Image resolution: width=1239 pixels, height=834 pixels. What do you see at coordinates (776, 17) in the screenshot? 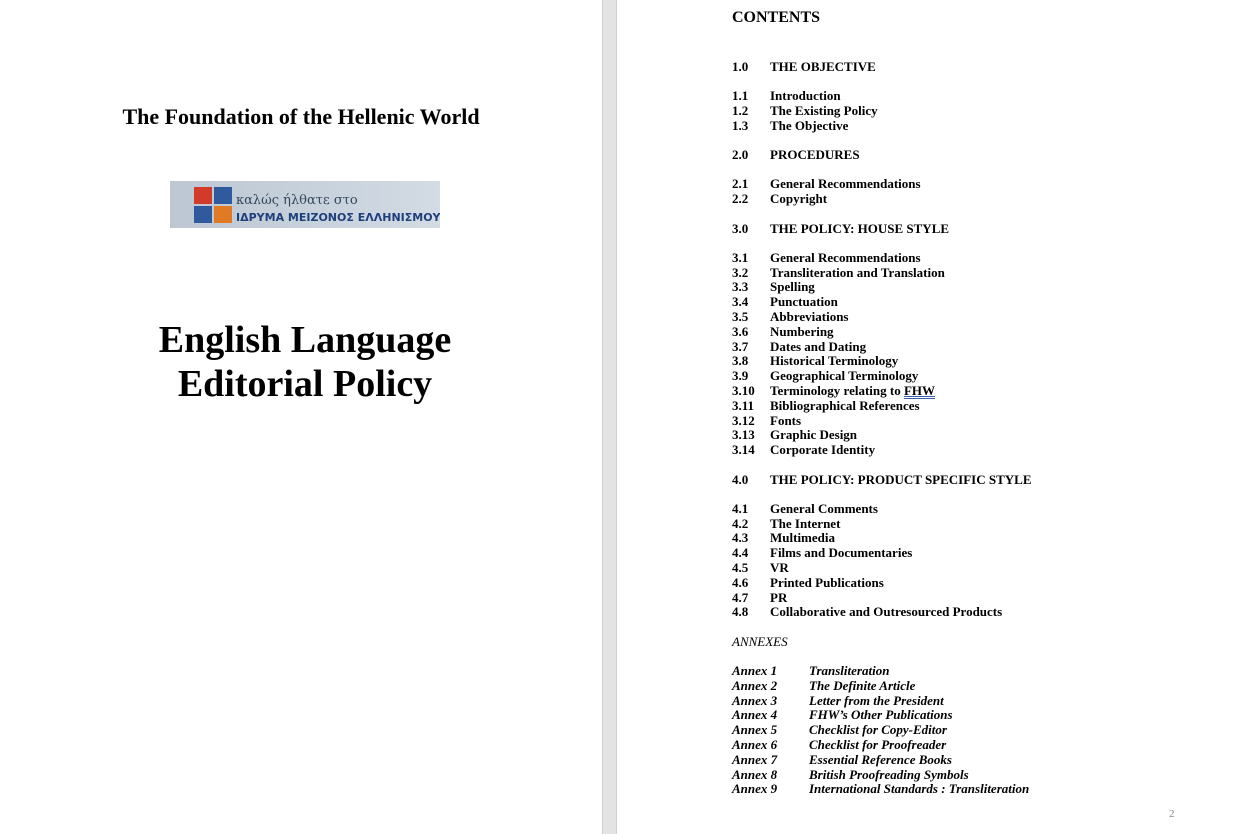
I see `contents-heading: CONTENTS` at bounding box center [776, 17].